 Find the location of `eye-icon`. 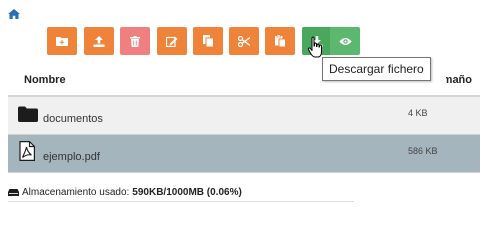

eye-icon is located at coordinates (345, 41).